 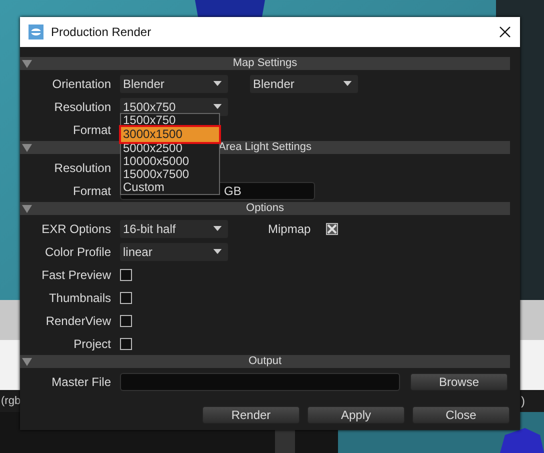 I want to click on dialog-button: Render, so click(x=251, y=415).